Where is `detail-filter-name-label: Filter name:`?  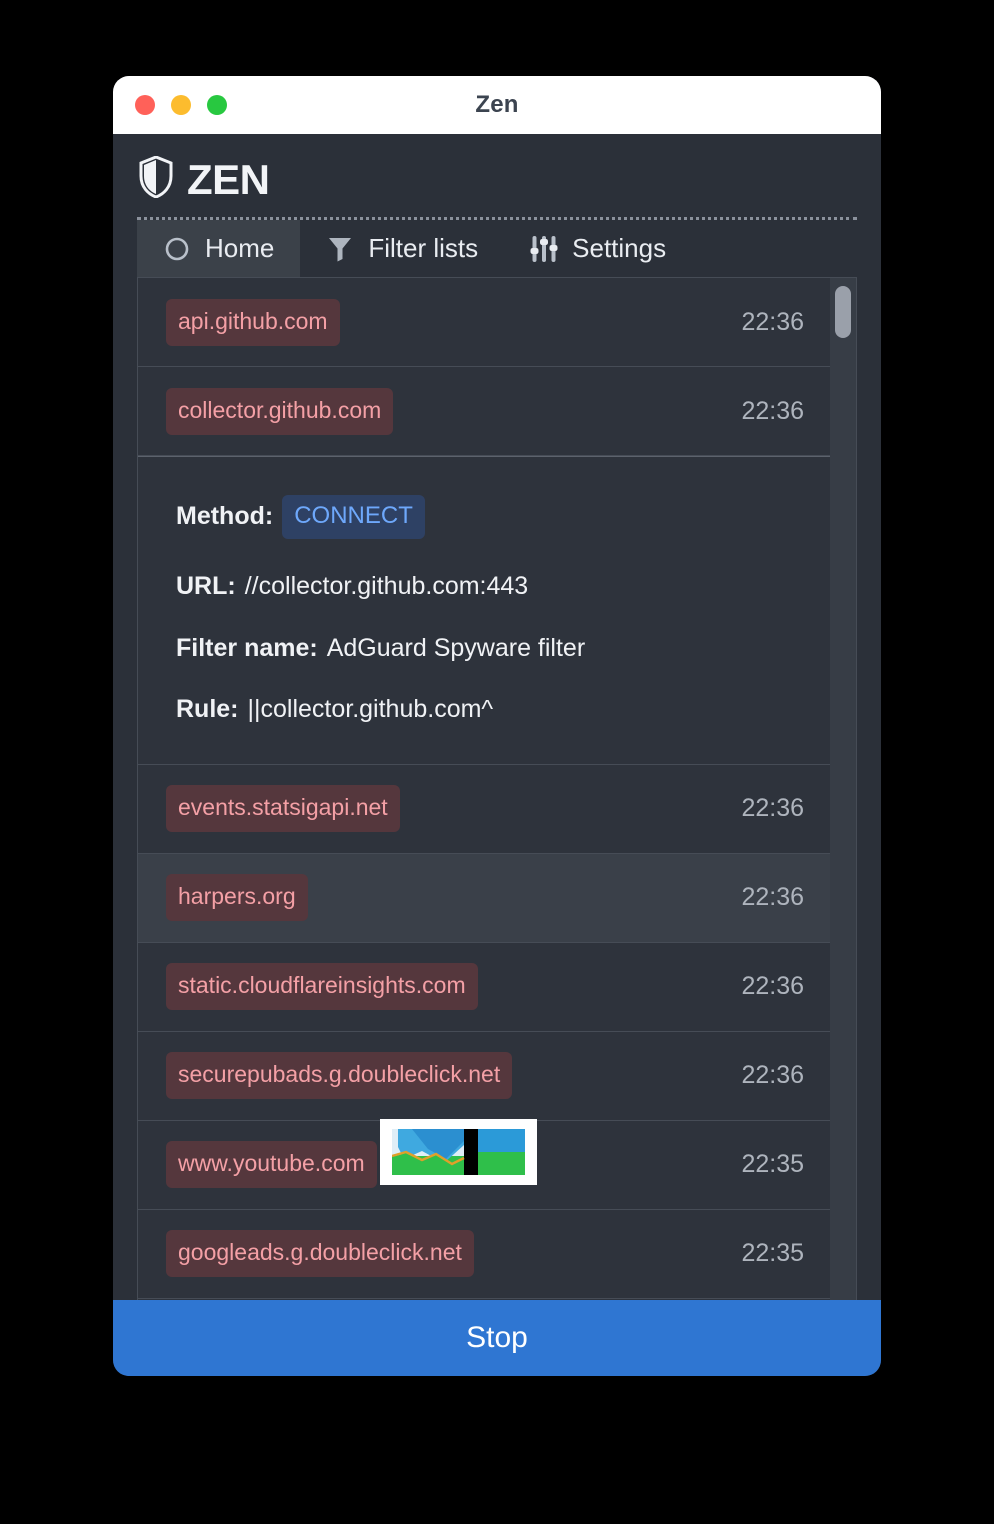 detail-filter-name-label: Filter name: is located at coordinates (247, 647).